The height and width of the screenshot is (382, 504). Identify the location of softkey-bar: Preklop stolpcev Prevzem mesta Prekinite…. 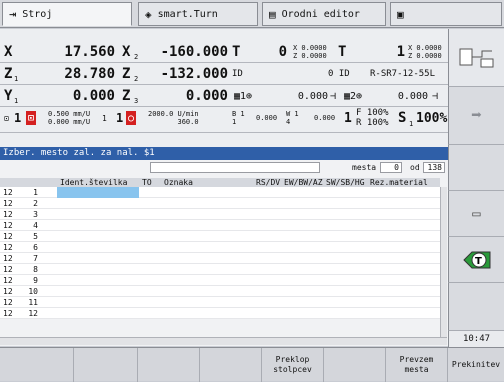
(252, 364).